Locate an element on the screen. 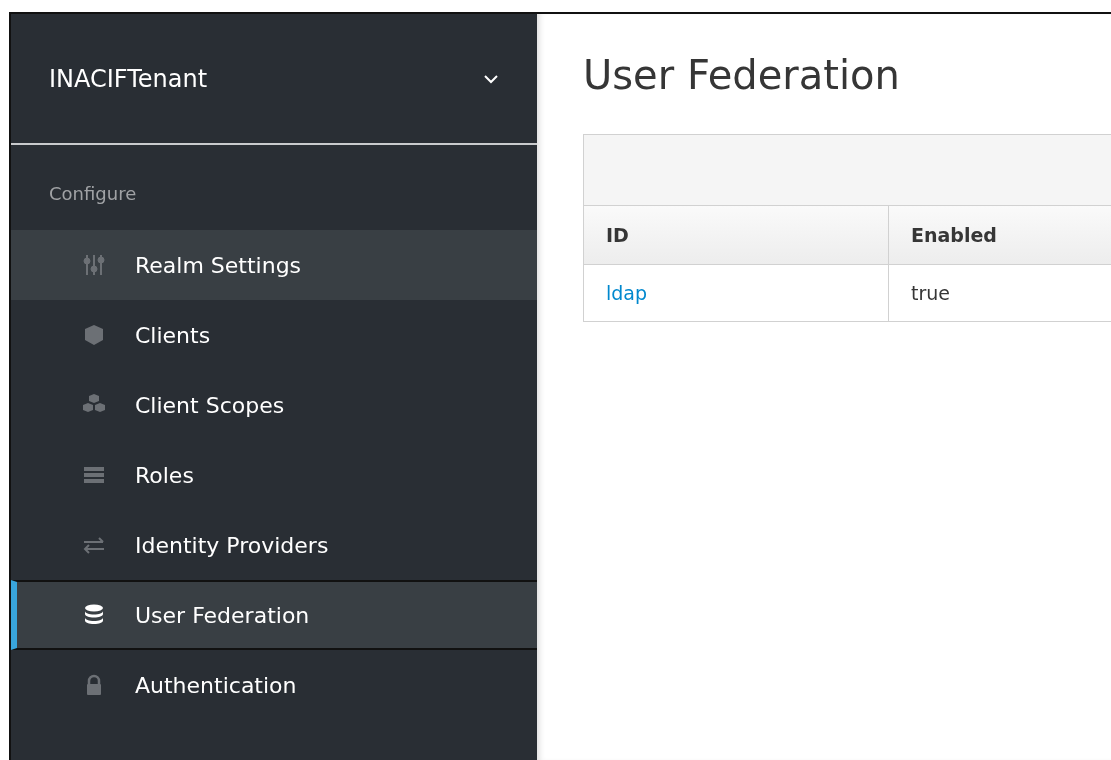 This screenshot has height=760, width=1111. sidebar-item: Client Scopes is located at coordinates (274, 405).